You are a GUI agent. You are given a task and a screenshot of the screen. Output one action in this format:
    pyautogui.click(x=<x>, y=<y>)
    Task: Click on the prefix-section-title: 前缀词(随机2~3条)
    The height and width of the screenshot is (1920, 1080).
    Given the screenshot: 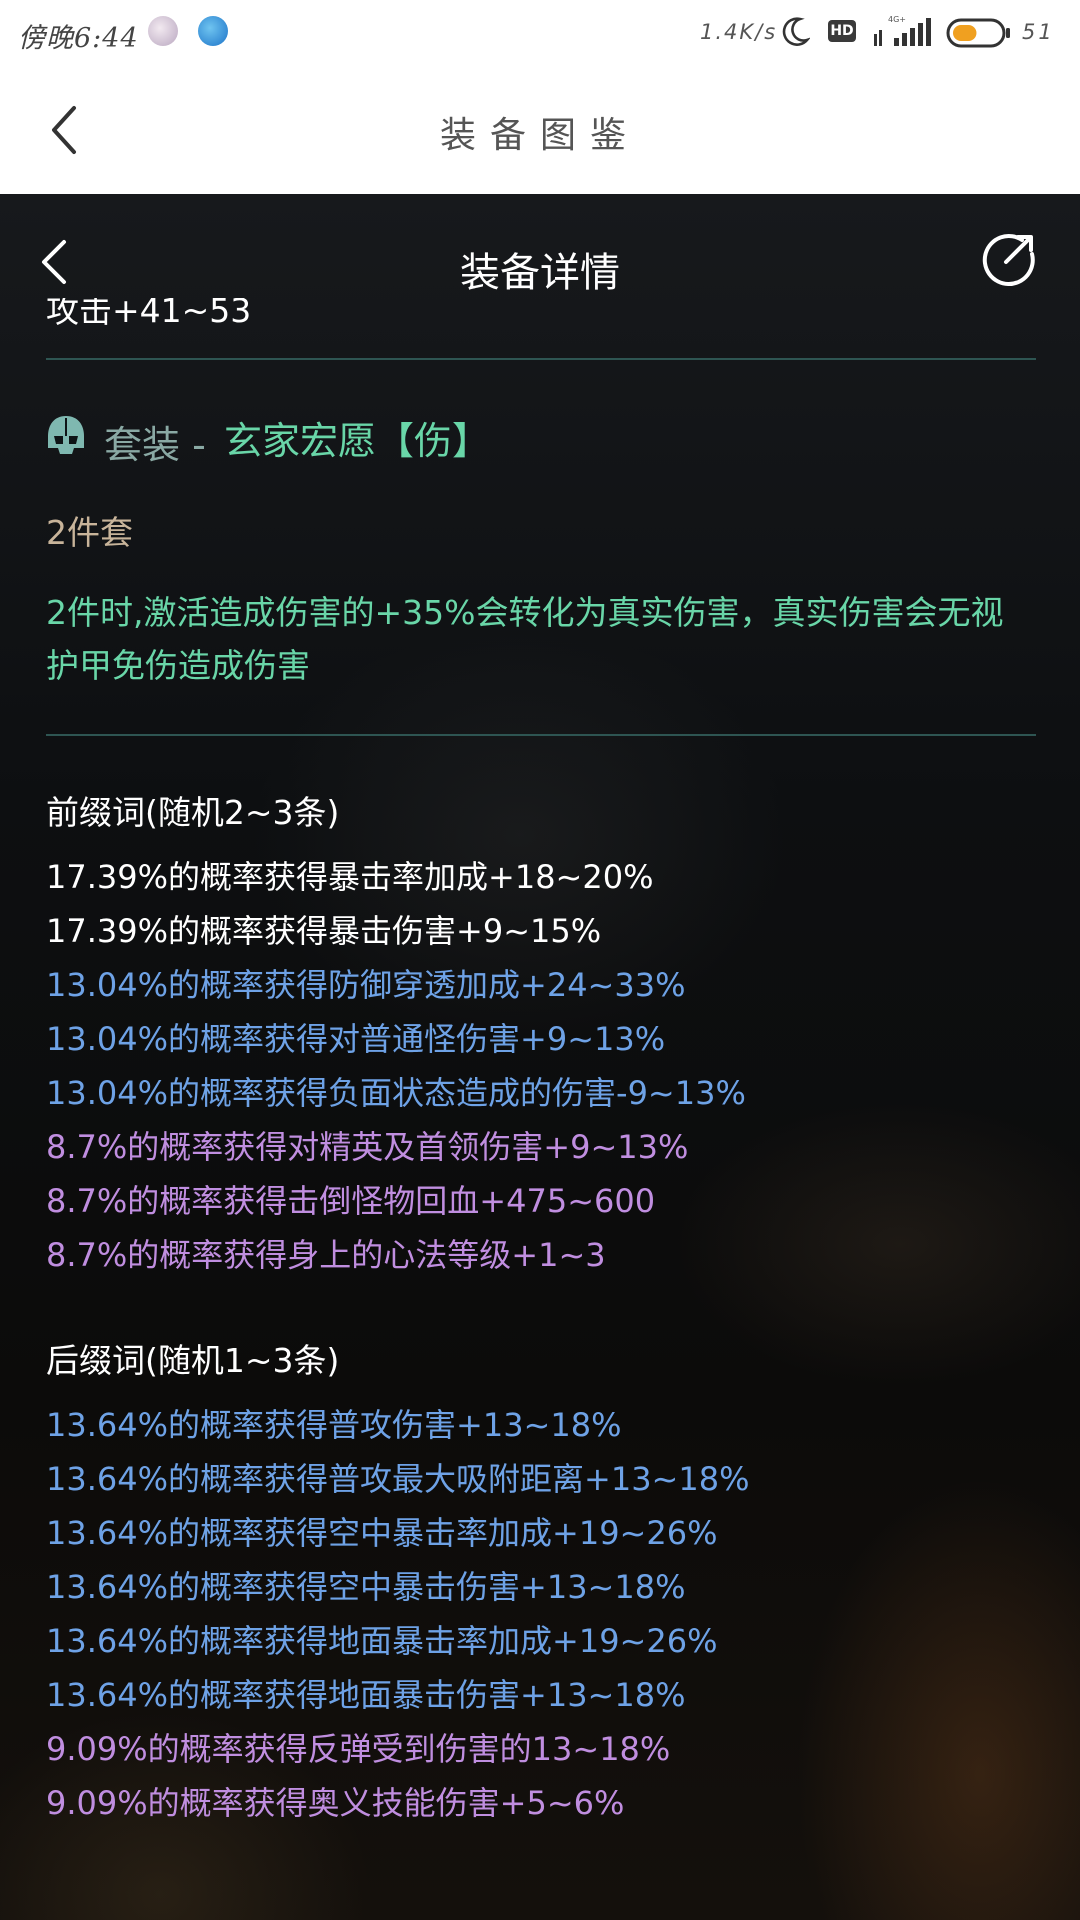 What is the action you would take?
    pyautogui.click(x=193, y=812)
    